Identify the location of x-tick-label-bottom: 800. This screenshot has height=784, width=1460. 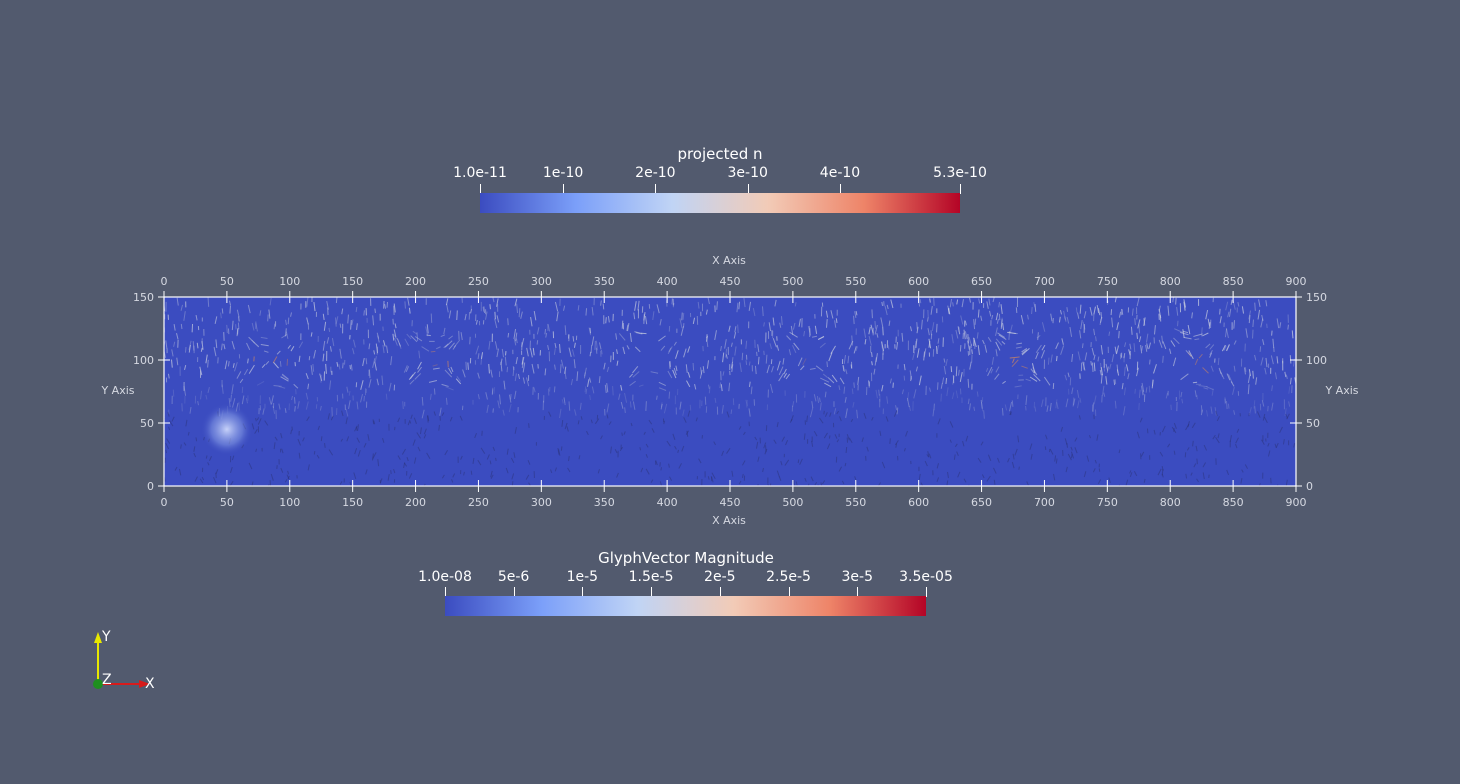
(1170, 502).